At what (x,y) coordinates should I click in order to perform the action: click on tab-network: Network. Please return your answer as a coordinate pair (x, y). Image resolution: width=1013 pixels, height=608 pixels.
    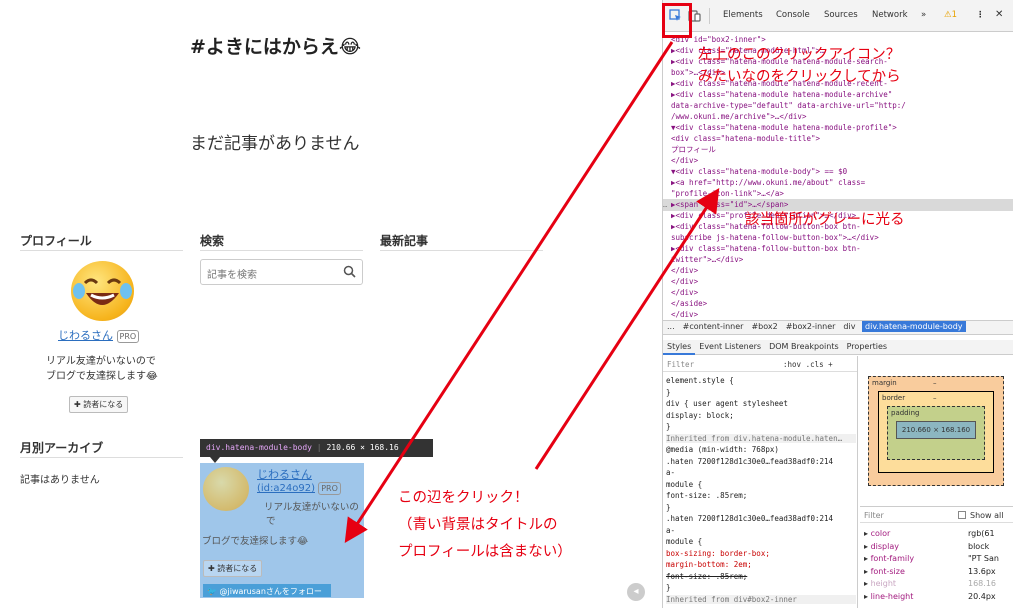
    Looking at the image, I should click on (890, 15).